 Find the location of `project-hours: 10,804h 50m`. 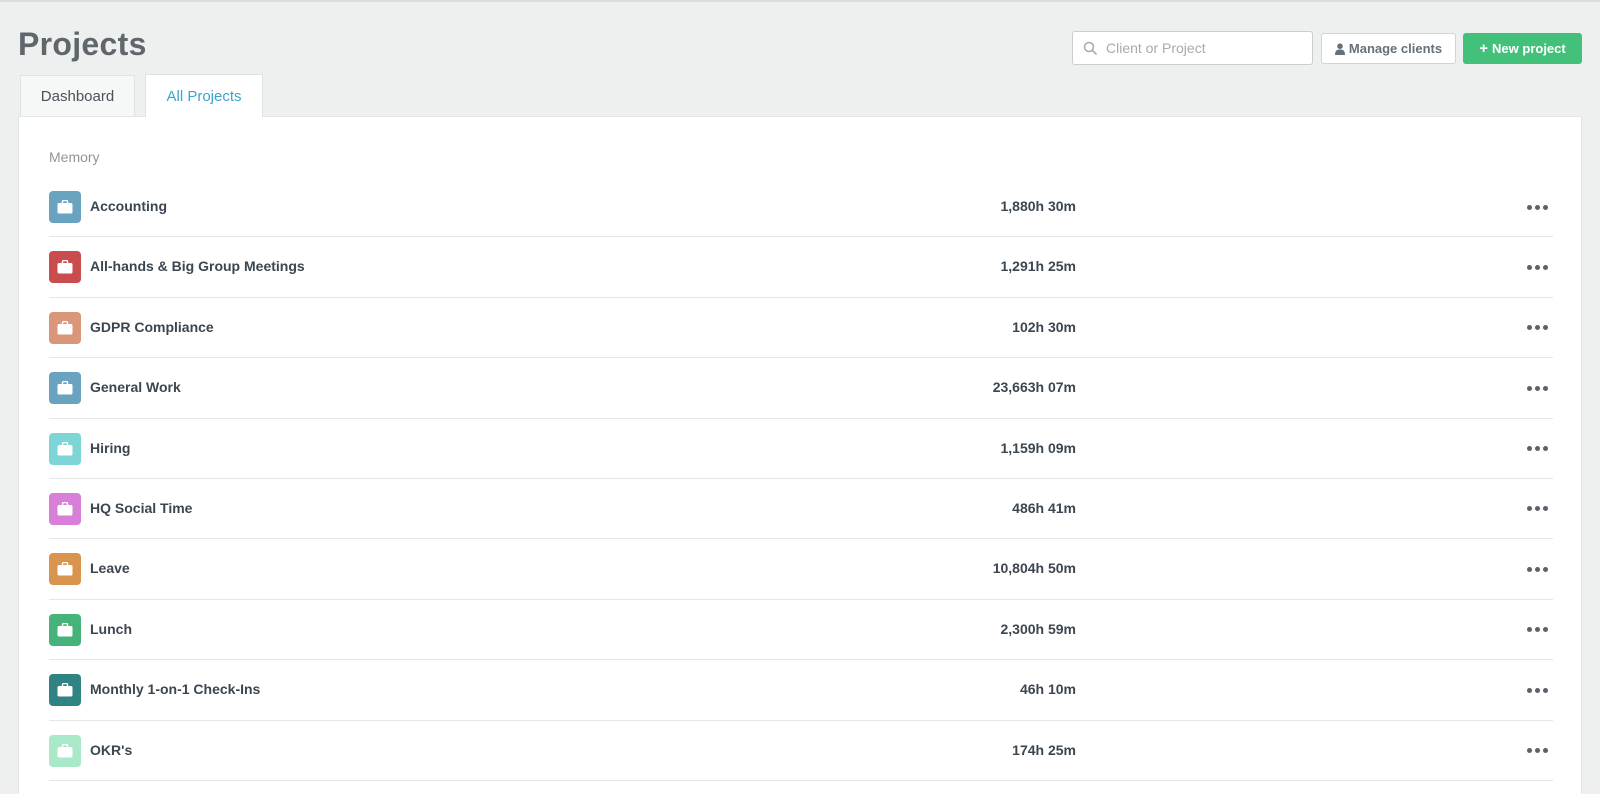

project-hours: 10,804h 50m is located at coordinates (1034, 568).